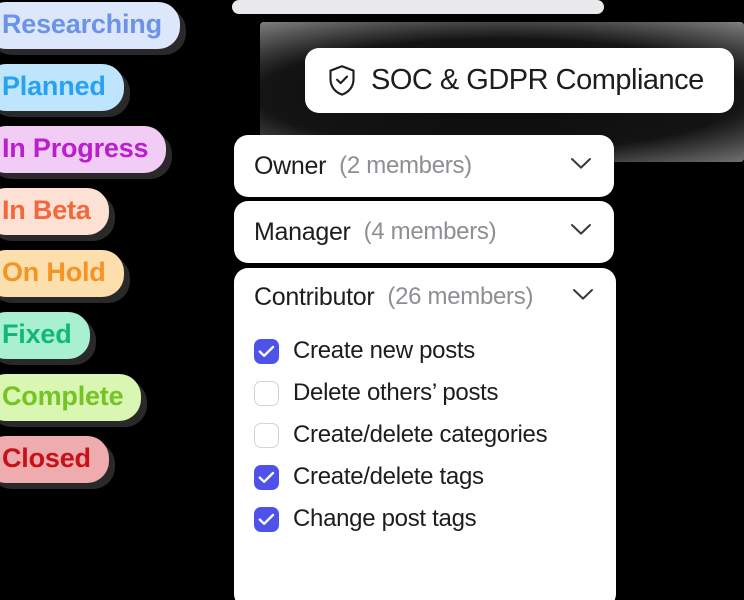 The width and height of the screenshot is (744, 600). I want to click on status-tag: In Progress, so click(83, 149).